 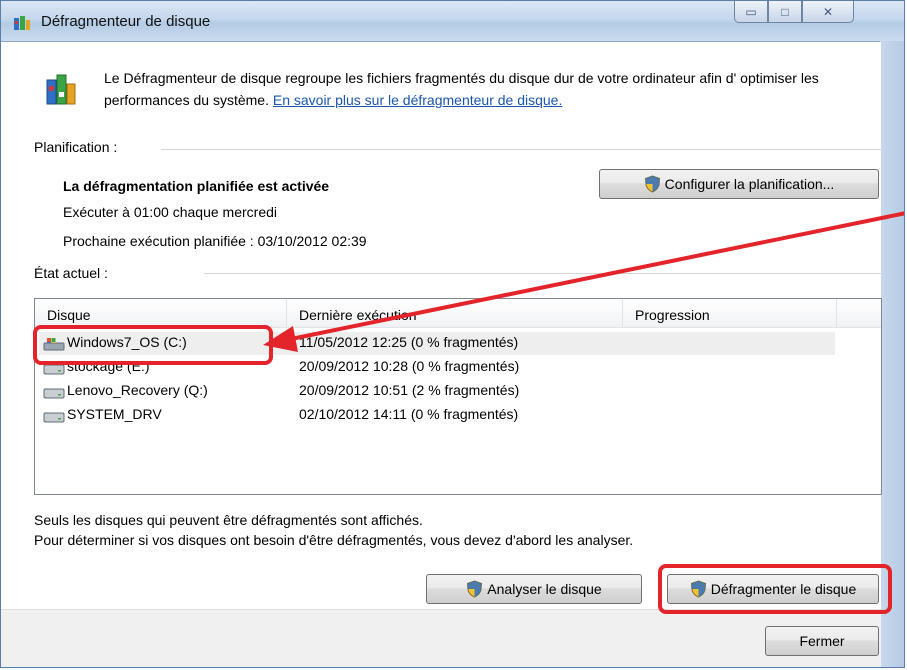 I want to click on disk-last-run: 20/09/2012 10:28 (0 % fragmentés), so click(x=409, y=366).